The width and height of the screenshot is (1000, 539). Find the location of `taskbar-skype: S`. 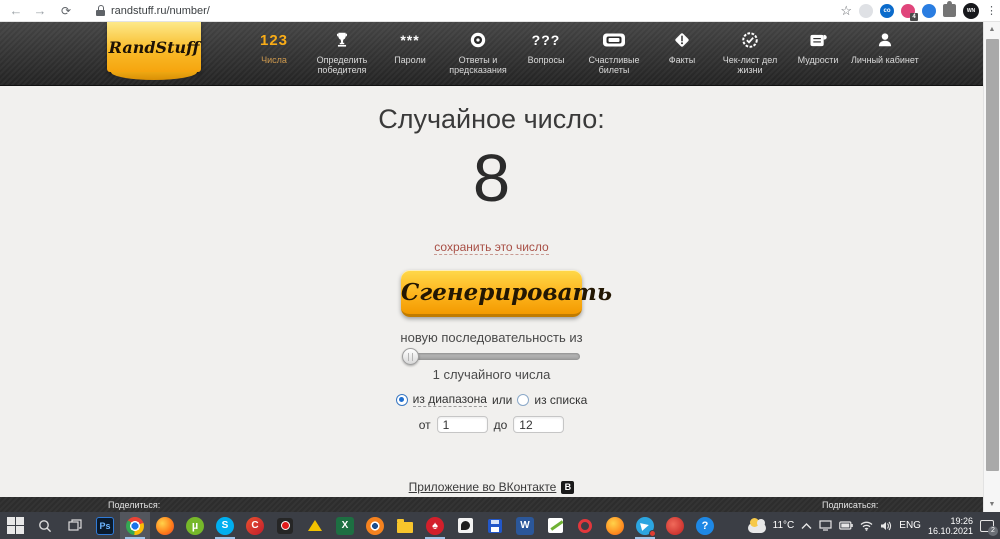

taskbar-skype: S is located at coordinates (225, 525).